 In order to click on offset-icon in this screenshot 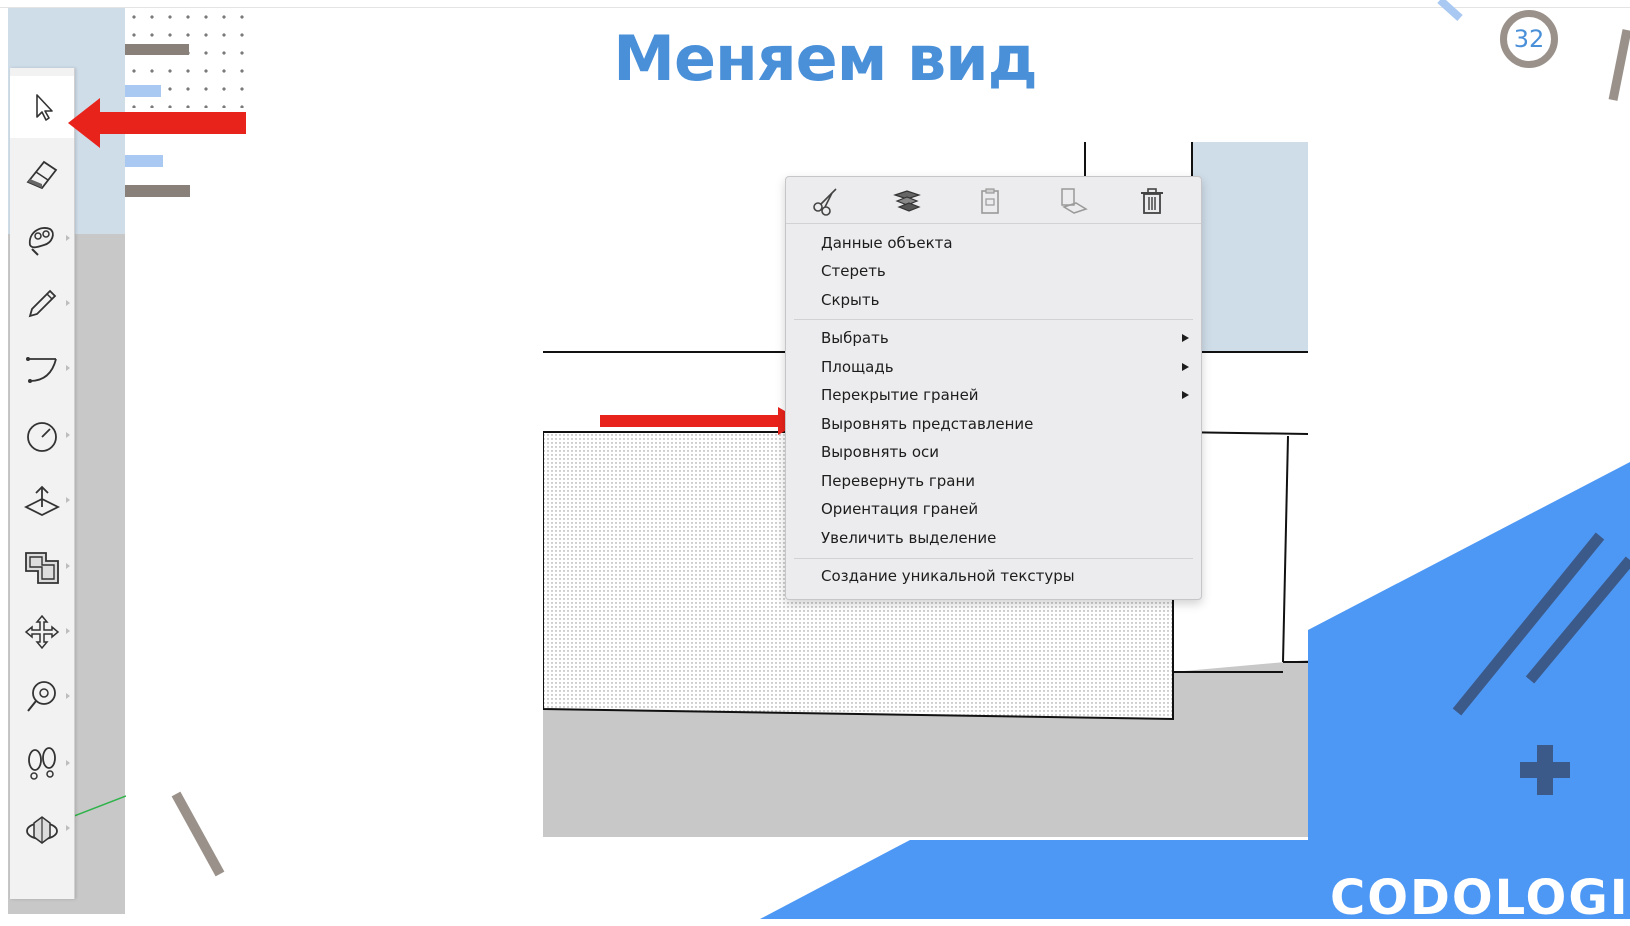, I will do `click(42, 568)`.